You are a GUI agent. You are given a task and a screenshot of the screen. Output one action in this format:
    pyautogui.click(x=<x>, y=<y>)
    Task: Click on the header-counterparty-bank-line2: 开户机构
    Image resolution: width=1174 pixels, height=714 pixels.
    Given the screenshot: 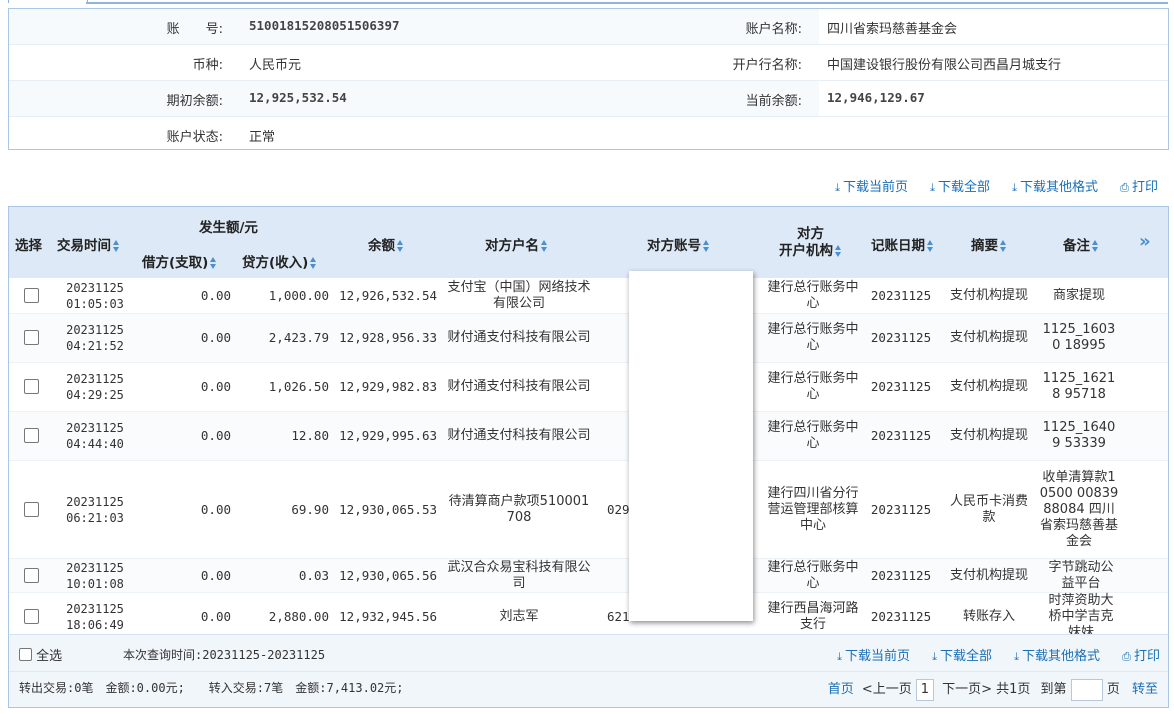 What is the action you would take?
    pyautogui.click(x=806, y=251)
    